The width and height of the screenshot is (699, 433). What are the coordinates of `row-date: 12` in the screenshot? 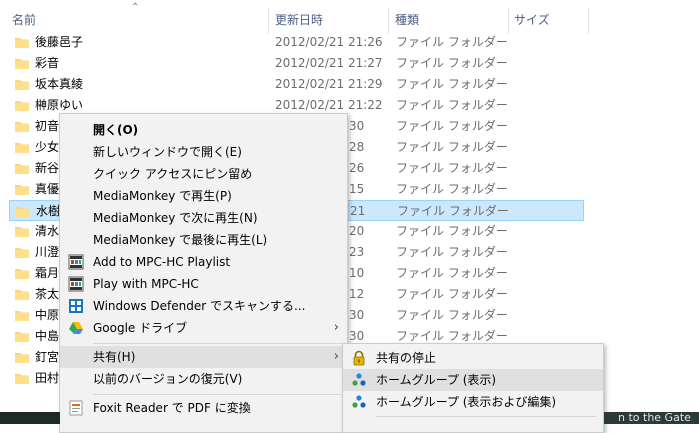 It's located at (357, 294).